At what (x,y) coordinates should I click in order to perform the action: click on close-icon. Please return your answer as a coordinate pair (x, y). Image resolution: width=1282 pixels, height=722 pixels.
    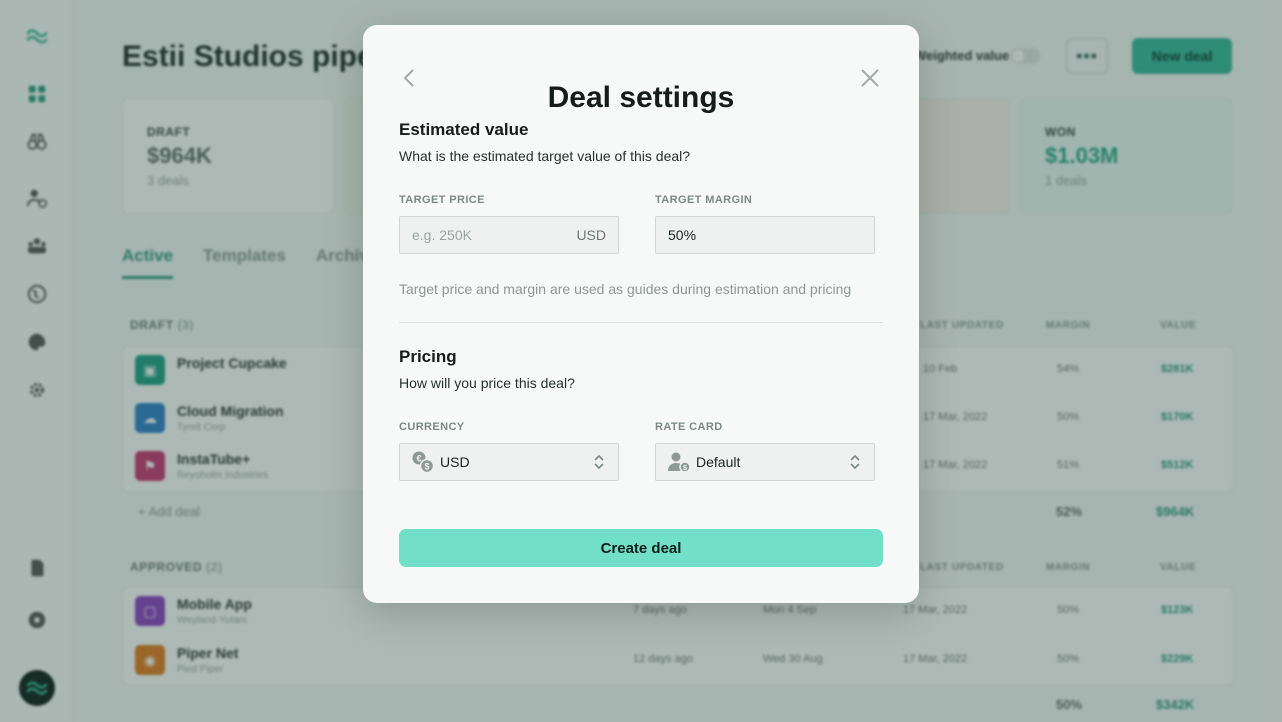
    Looking at the image, I should click on (870, 78).